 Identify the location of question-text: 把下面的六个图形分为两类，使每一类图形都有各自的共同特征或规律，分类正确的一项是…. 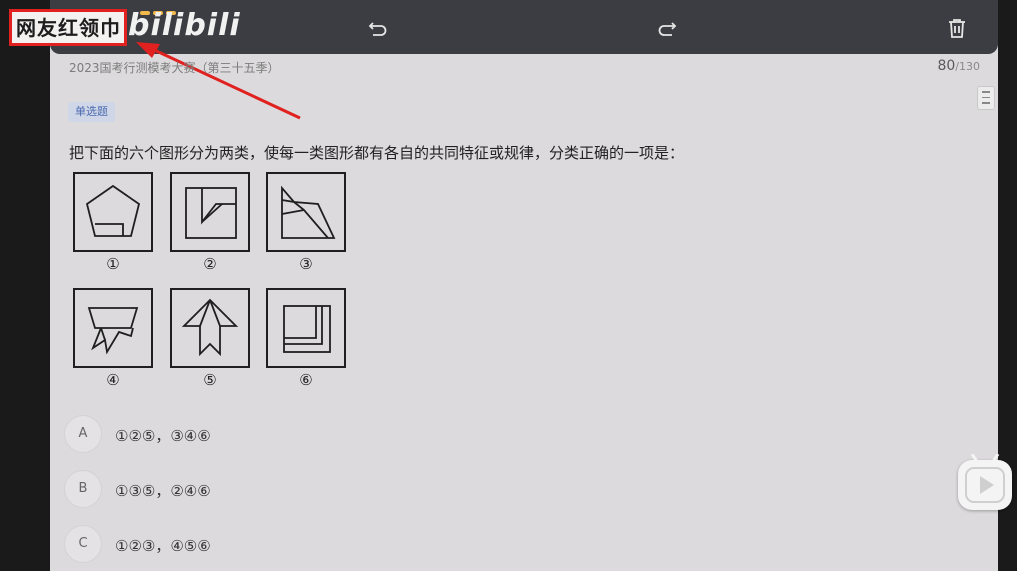
(377, 153).